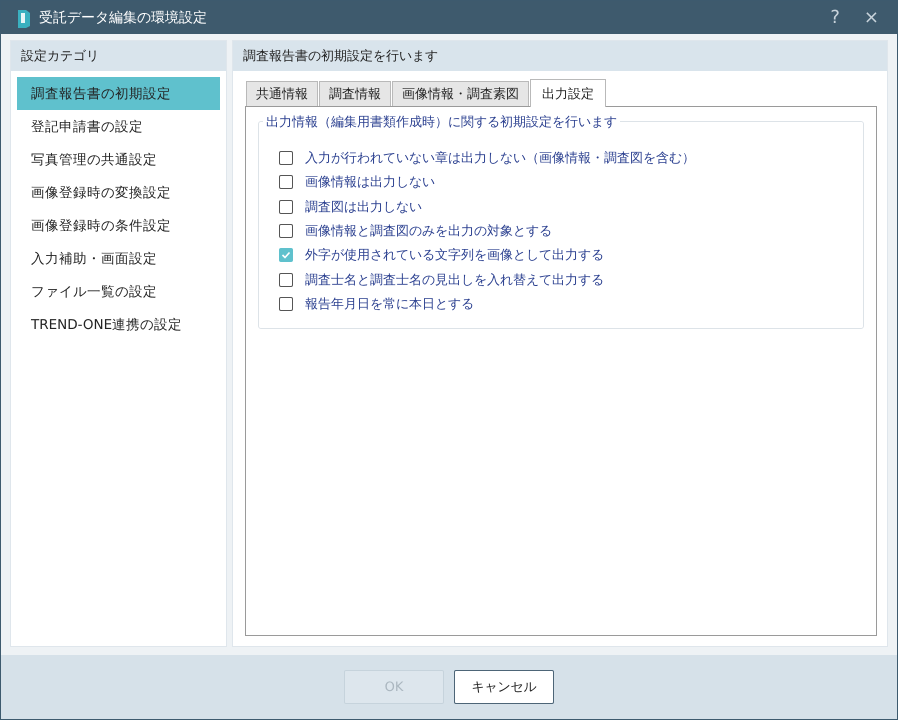 The image size is (898, 720). What do you see at coordinates (454, 255) in the screenshot?
I see `option-label: 外字が使用されている文字列を画像として出力する` at bounding box center [454, 255].